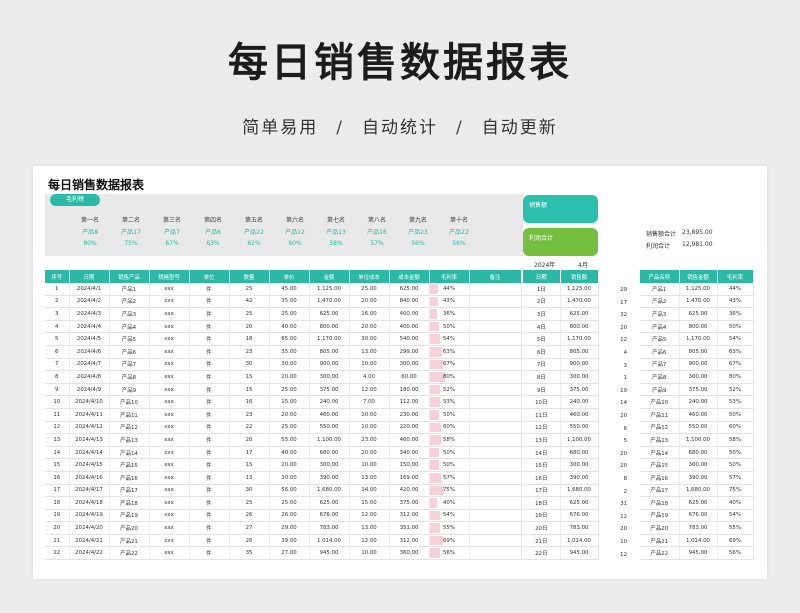 This screenshot has width=800, height=613. I want to click on margin-cell: 54%, so click(449, 516).